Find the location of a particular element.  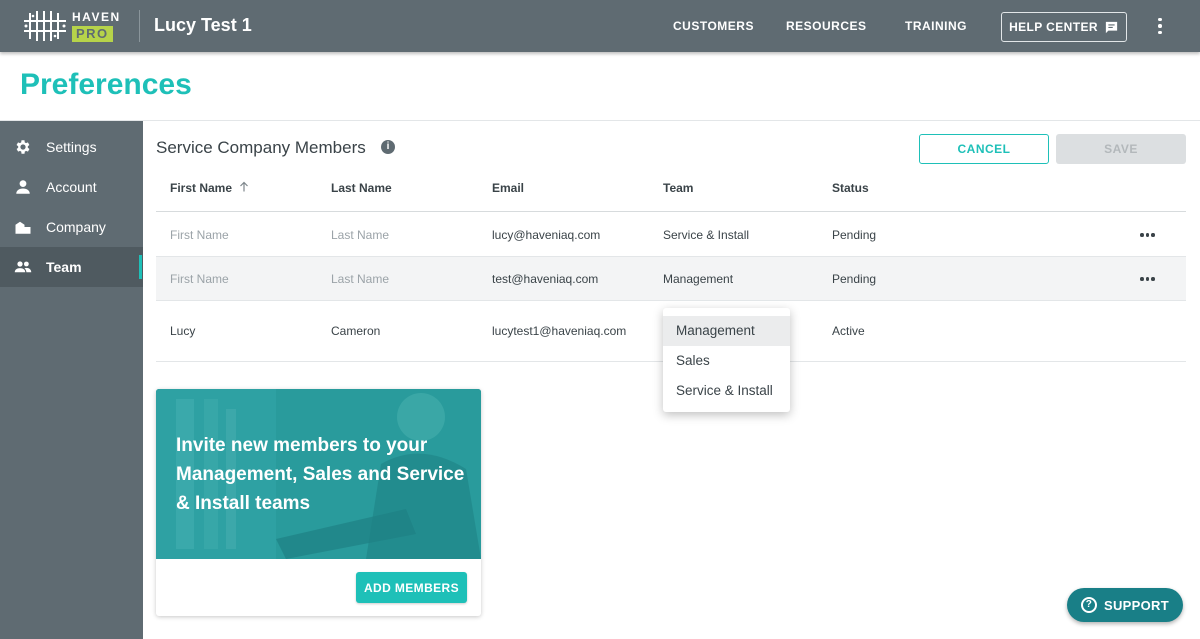

logo-text-pro: PRO is located at coordinates (92, 33).